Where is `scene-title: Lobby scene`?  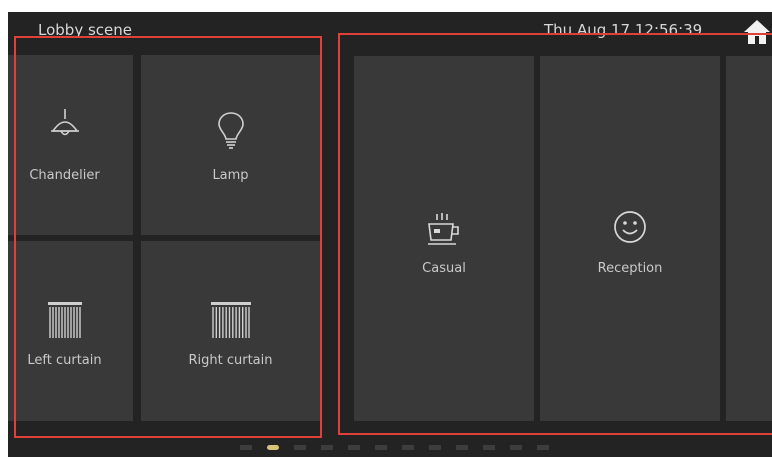
scene-title: Lobby scene is located at coordinates (85, 30).